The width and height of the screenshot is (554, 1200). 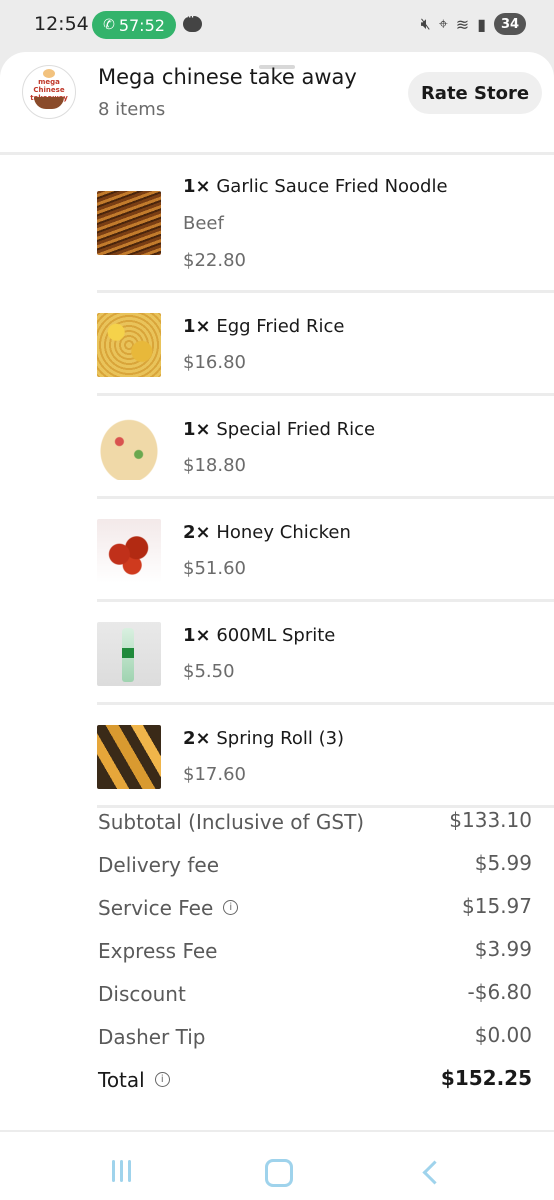 I want to click on ongoing-call-pill: ✆ 57:52, so click(x=134, y=25).